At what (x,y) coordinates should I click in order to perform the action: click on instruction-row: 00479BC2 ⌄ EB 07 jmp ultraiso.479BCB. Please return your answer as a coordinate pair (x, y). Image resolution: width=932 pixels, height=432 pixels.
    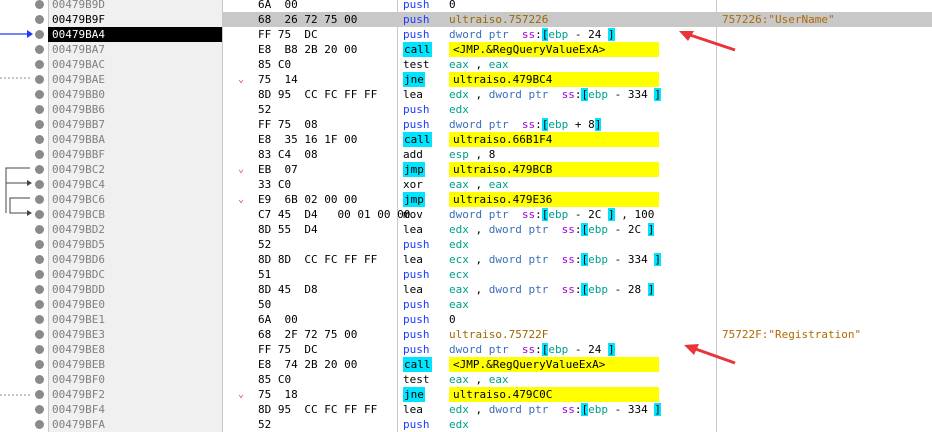
    Looking at the image, I should click on (466, 169).